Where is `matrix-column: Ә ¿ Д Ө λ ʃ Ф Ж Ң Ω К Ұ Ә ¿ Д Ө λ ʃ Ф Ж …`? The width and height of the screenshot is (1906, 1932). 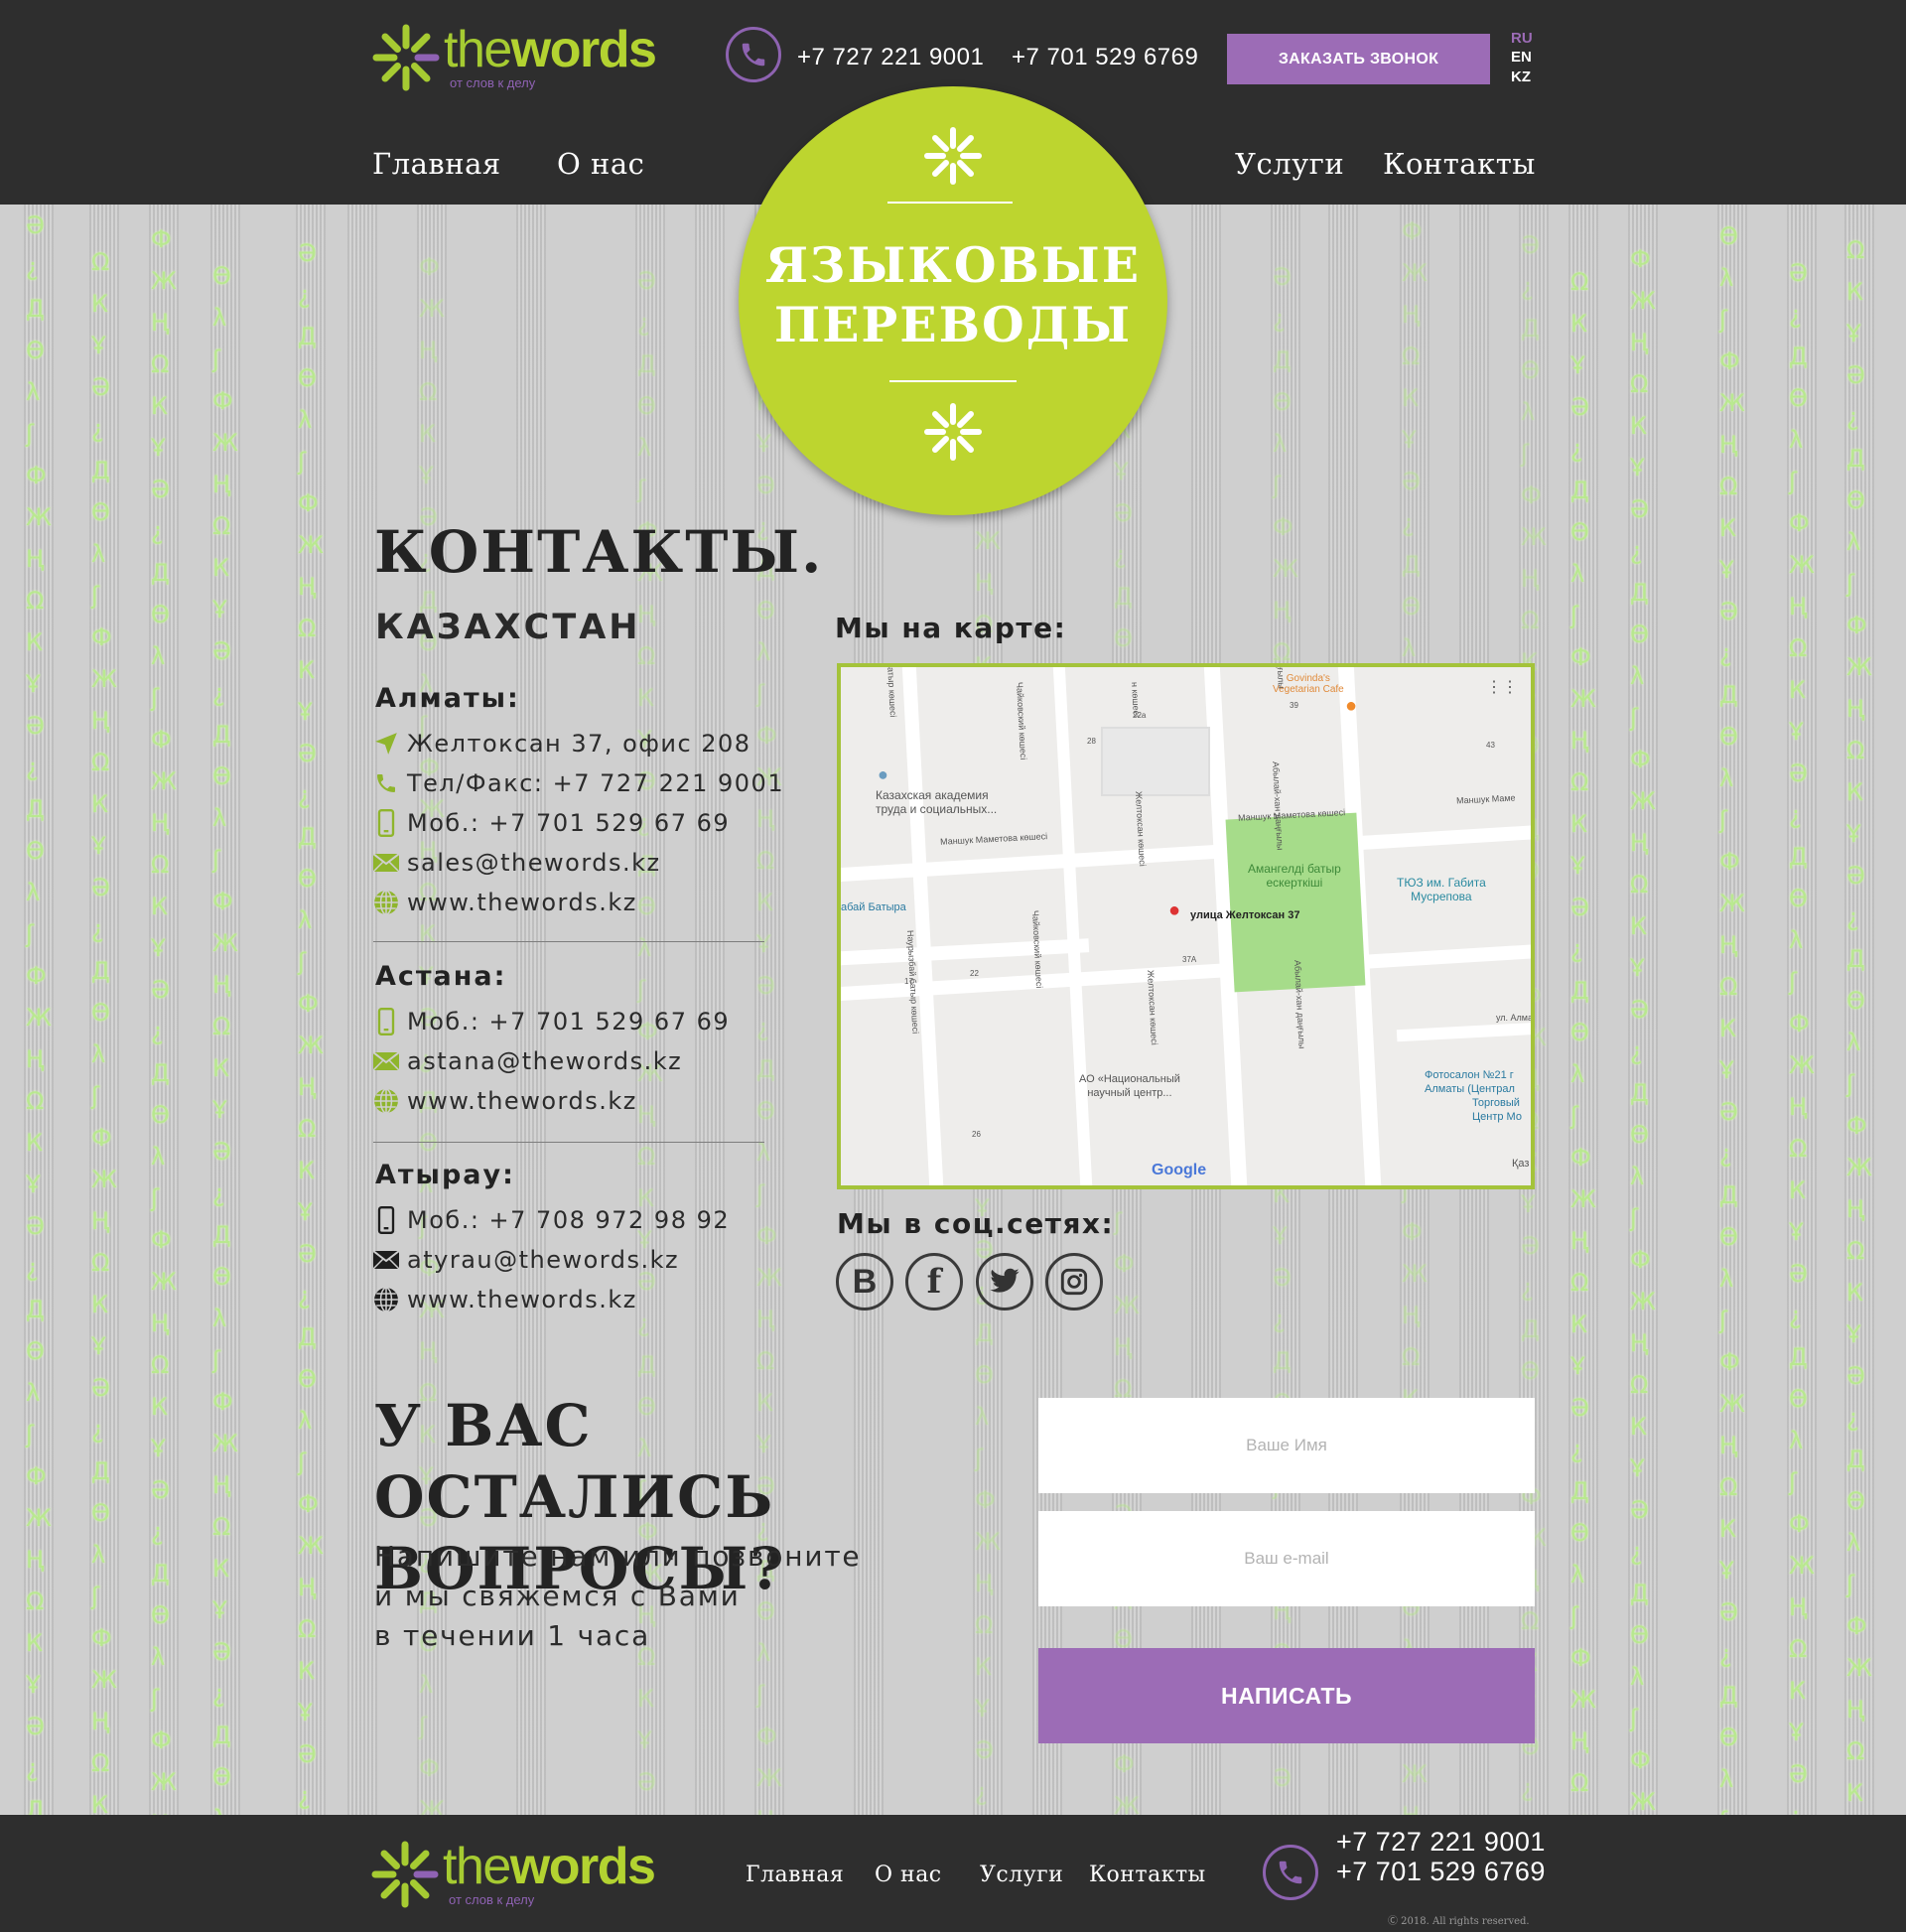 matrix-column: Ә ¿ Д Ө λ ʃ Ф Ж Ң Ω К Ұ Ә ¿ Д Ө λ ʃ Ф Ж … is located at coordinates (1802, 1010).